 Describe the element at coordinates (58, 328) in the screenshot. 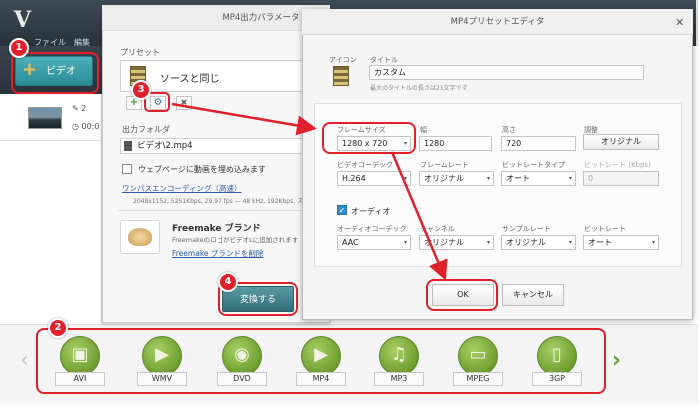

I see `annotation-badge-2: 2` at that location.